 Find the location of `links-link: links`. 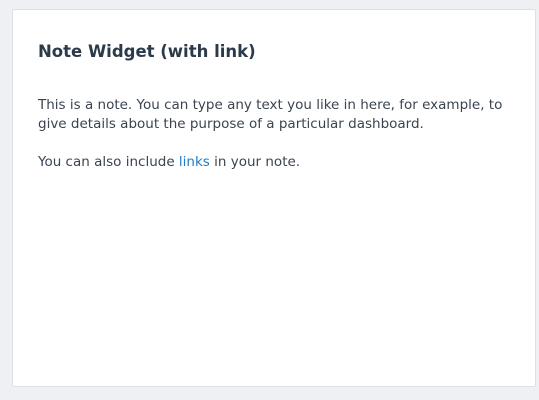

links-link: links is located at coordinates (194, 162).